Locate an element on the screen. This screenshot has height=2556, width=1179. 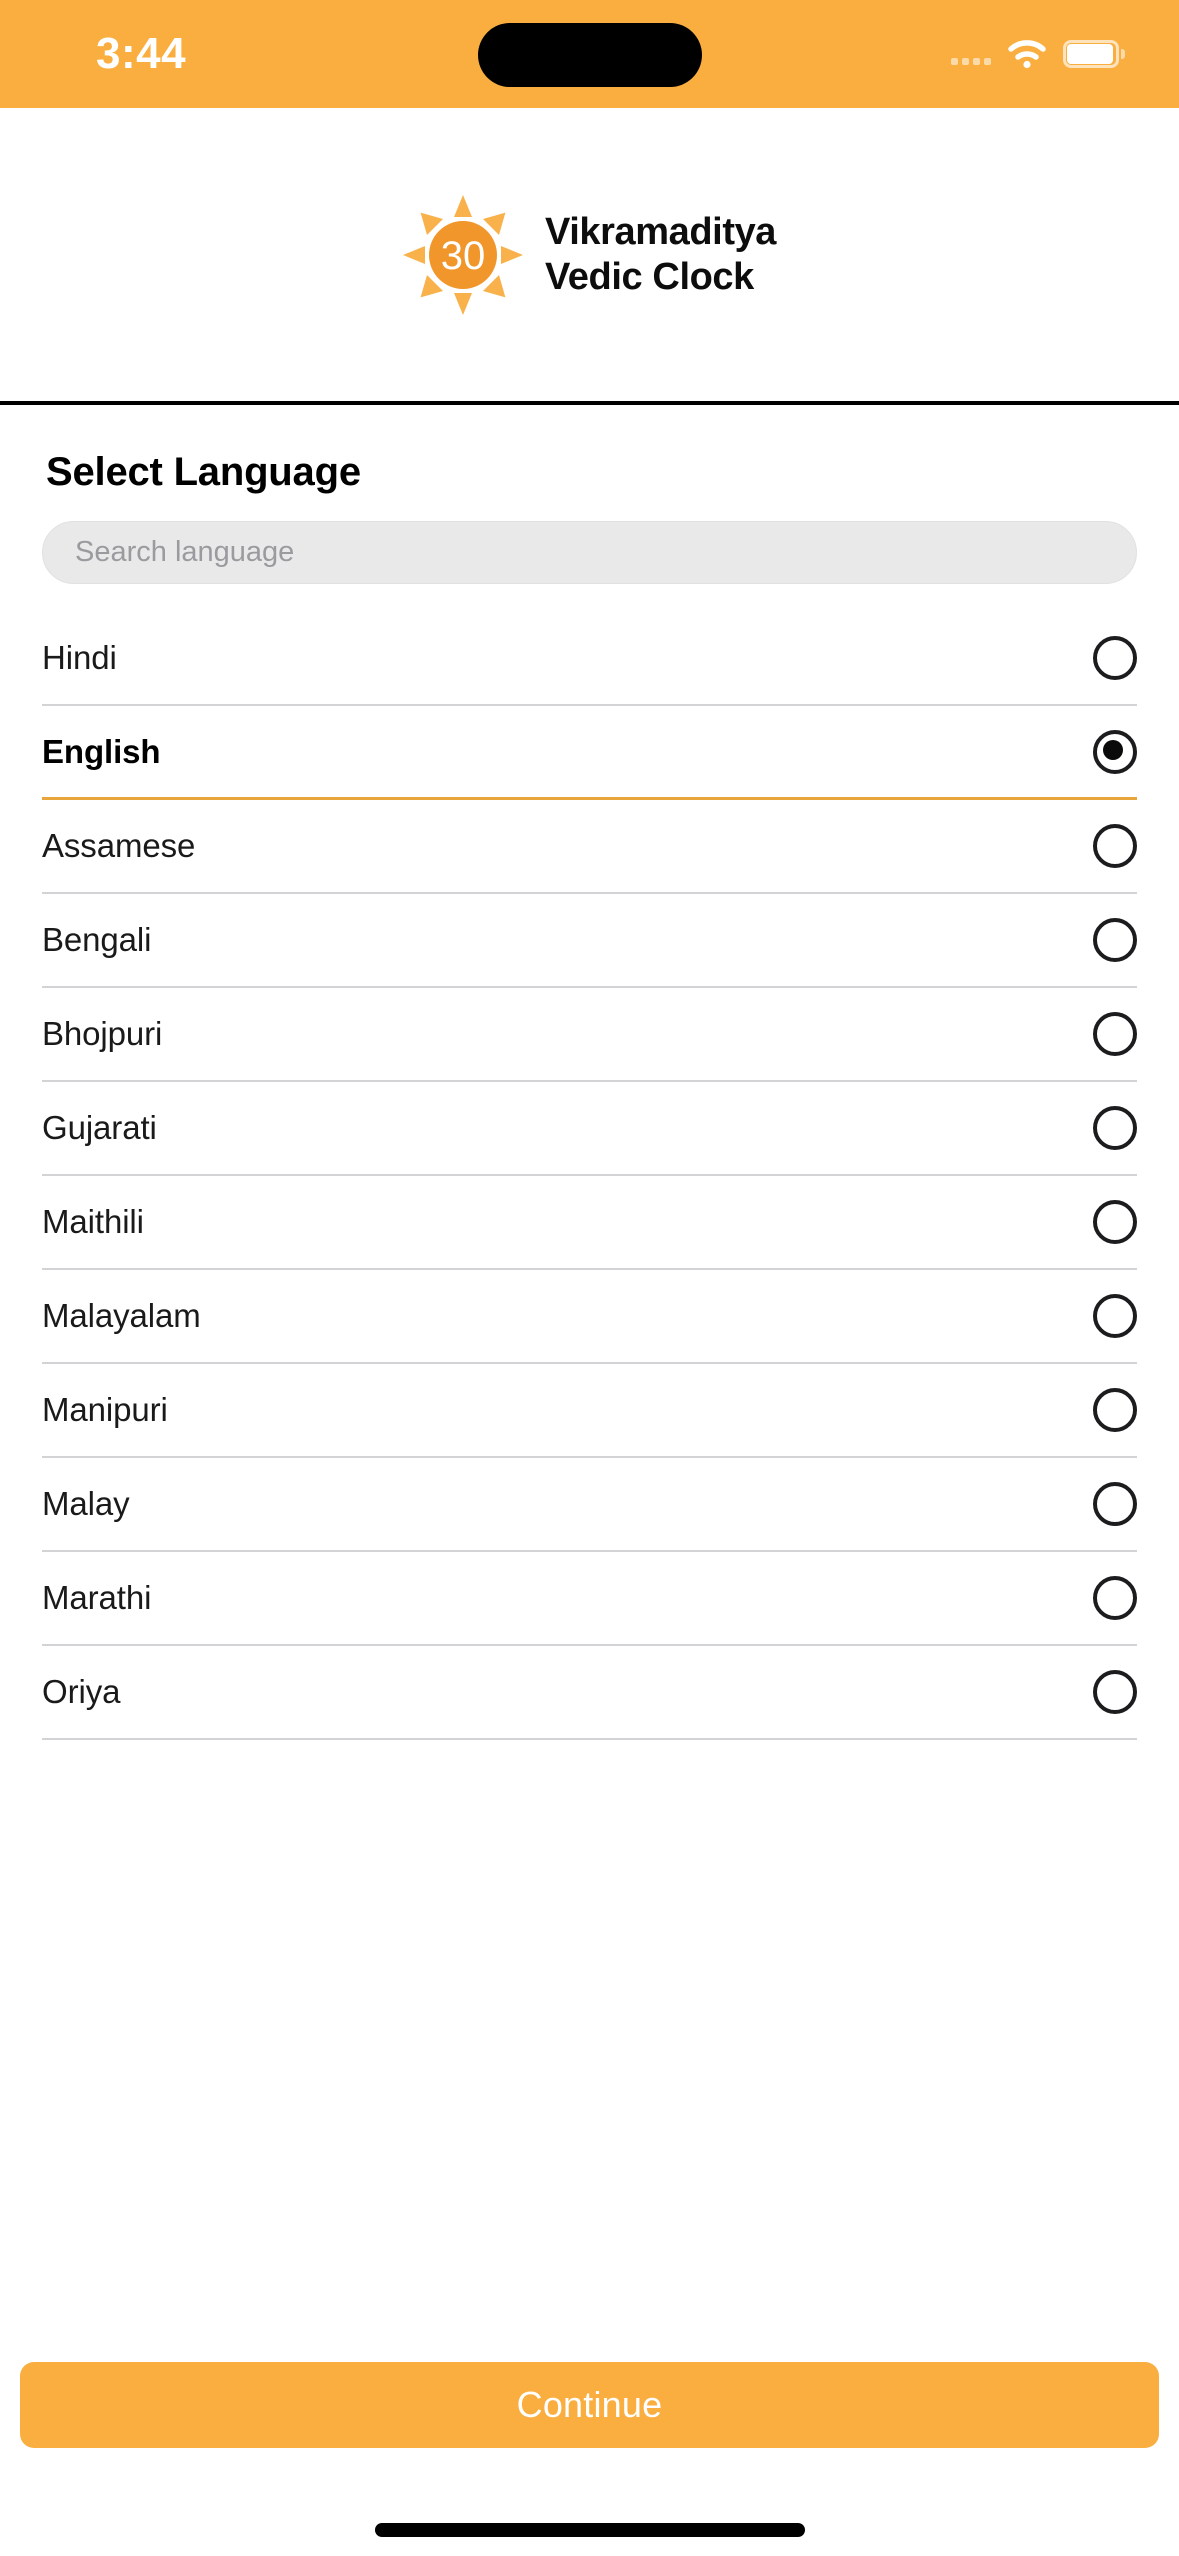
status-bar: 3:44 is located at coordinates (589, 54).